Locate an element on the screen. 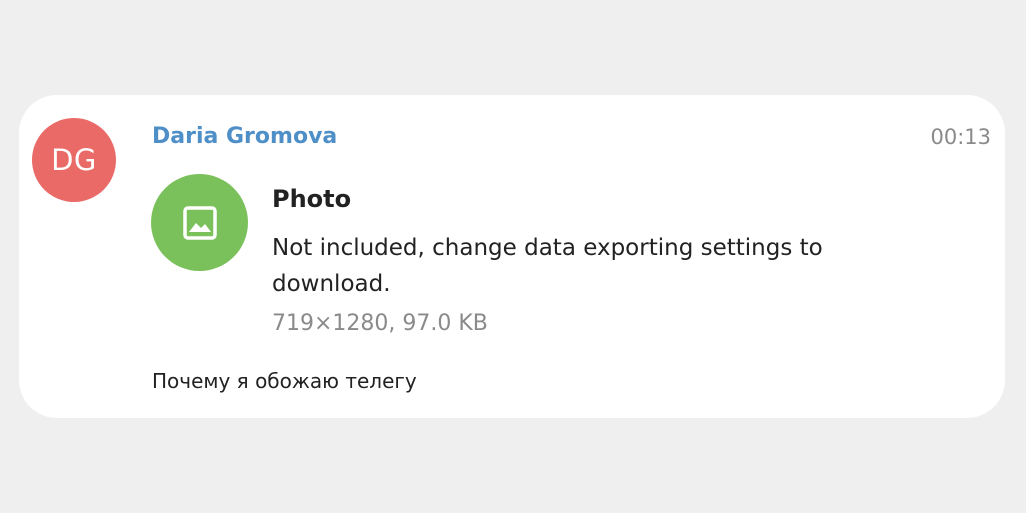 The image size is (1026, 513). avatar: DG is located at coordinates (74, 160).